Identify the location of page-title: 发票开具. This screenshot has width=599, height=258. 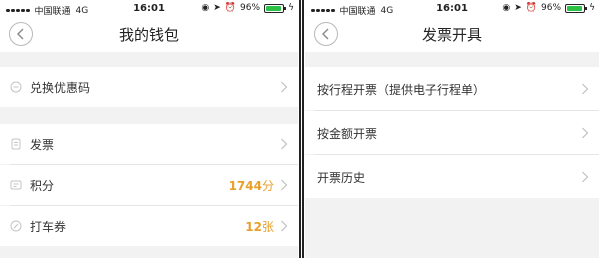
(451, 35).